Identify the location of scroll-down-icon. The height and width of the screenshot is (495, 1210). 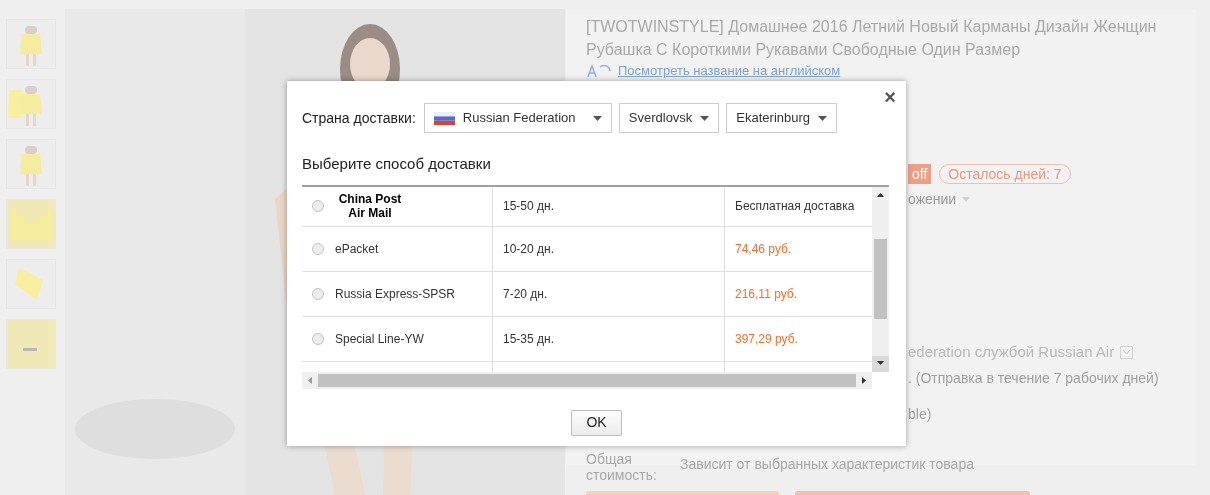
(880, 363).